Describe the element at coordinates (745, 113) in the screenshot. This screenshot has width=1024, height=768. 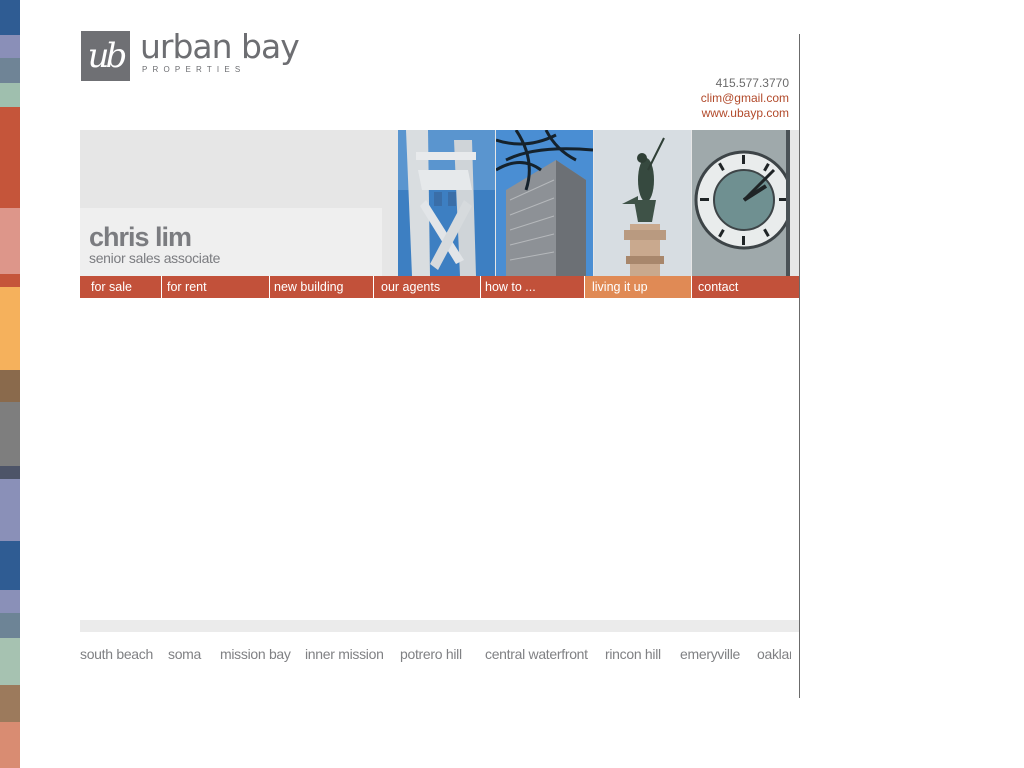
I see `website-link: www.ubayp.com` at that location.